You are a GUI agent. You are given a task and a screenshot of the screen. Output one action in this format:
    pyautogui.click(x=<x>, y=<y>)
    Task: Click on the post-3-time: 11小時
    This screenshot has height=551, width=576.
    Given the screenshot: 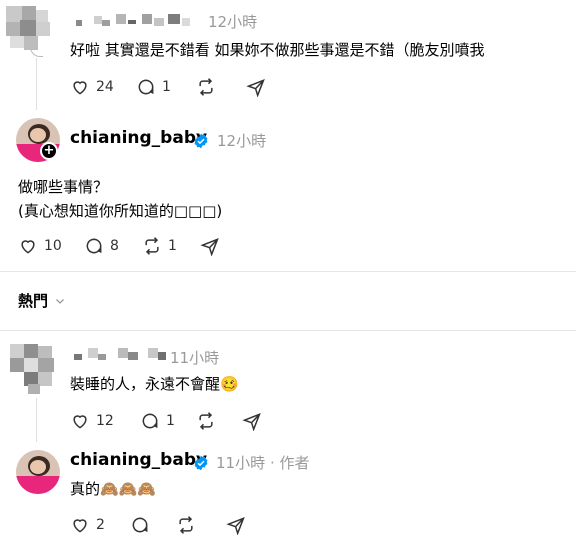 What is the action you would take?
    pyautogui.click(x=195, y=358)
    